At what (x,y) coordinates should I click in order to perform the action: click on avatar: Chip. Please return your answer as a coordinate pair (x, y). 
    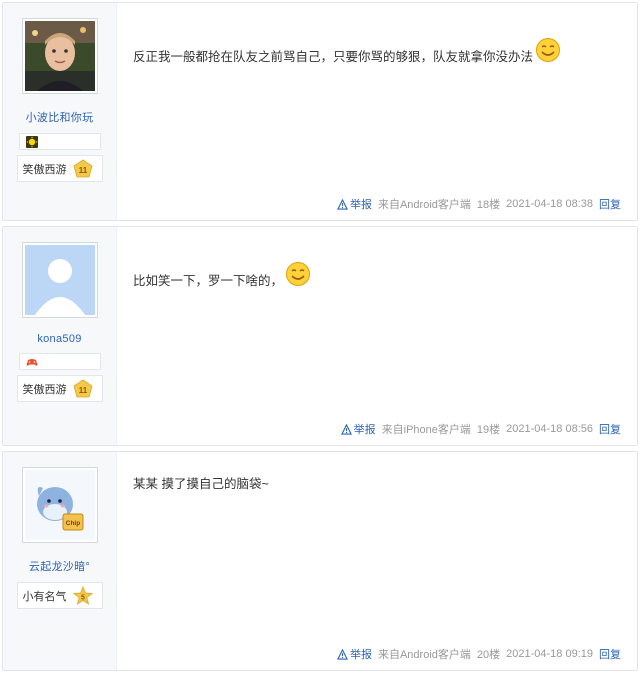
    Looking at the image, I should click on (59, 505).